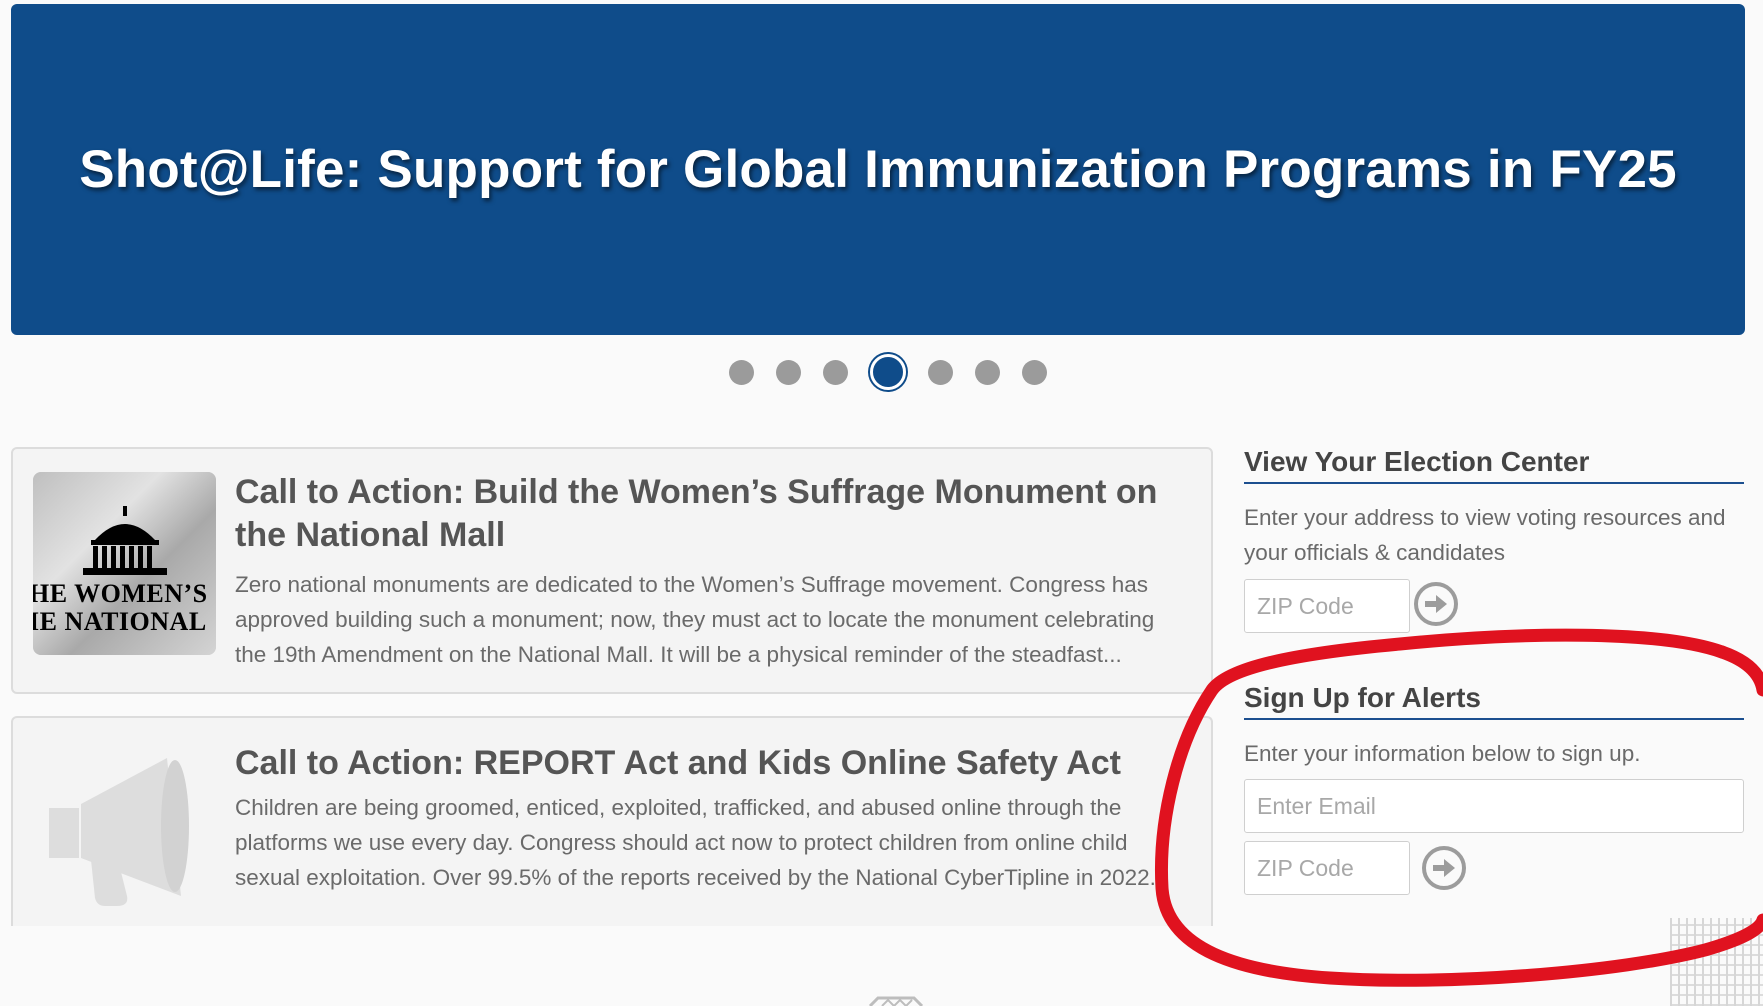 Image resolution: width=1763 pixels, height=1006 pixels. I want to click on alerts-submit-button, so click(1444, 868).